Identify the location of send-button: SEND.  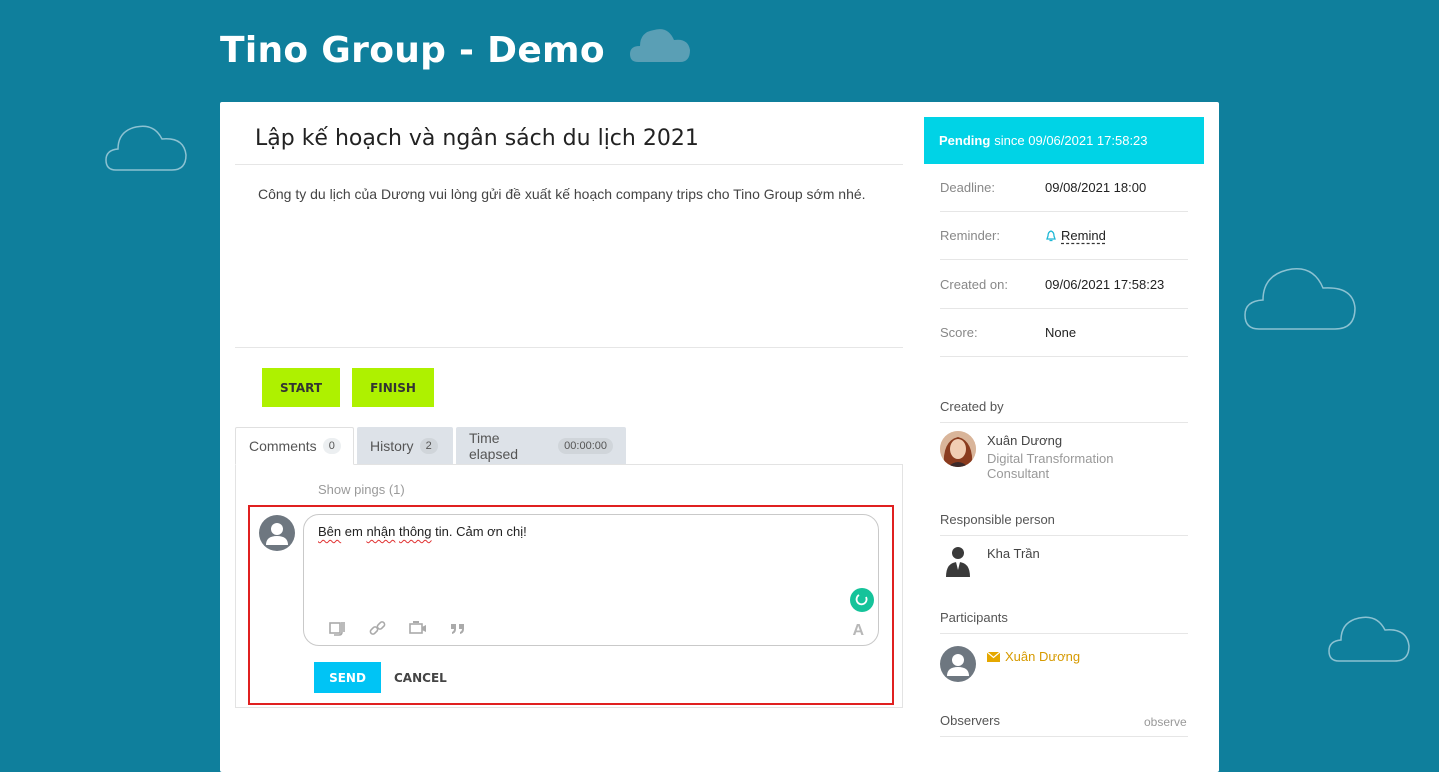
(347, 677).